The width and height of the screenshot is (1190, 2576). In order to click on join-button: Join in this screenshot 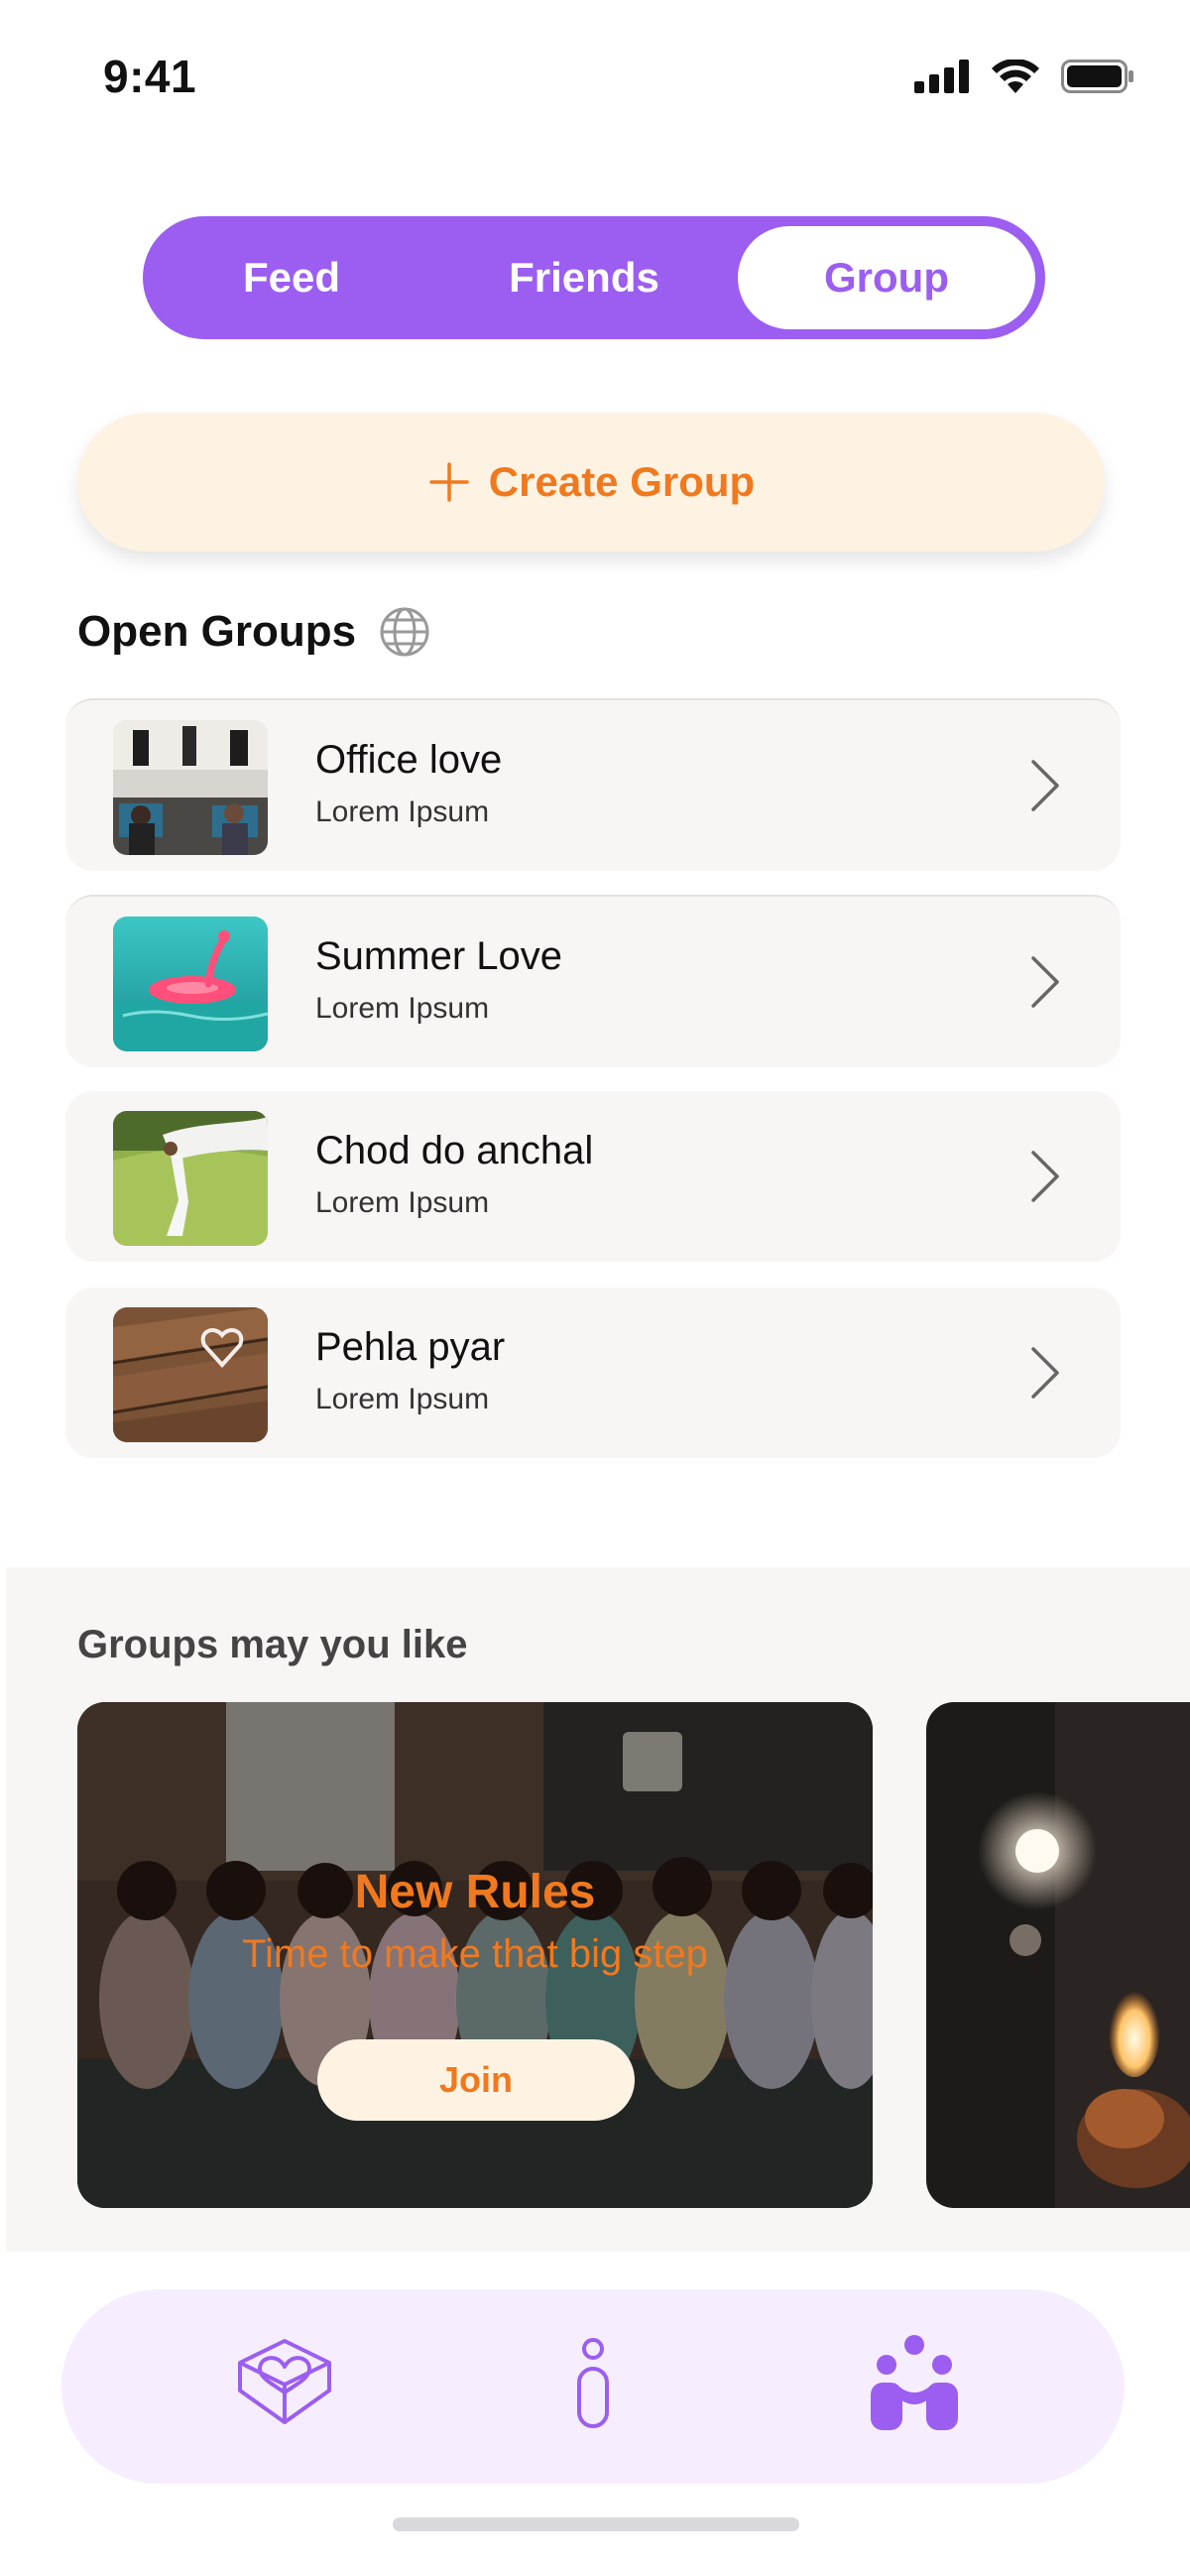, I will do `click(476, 2080)`.